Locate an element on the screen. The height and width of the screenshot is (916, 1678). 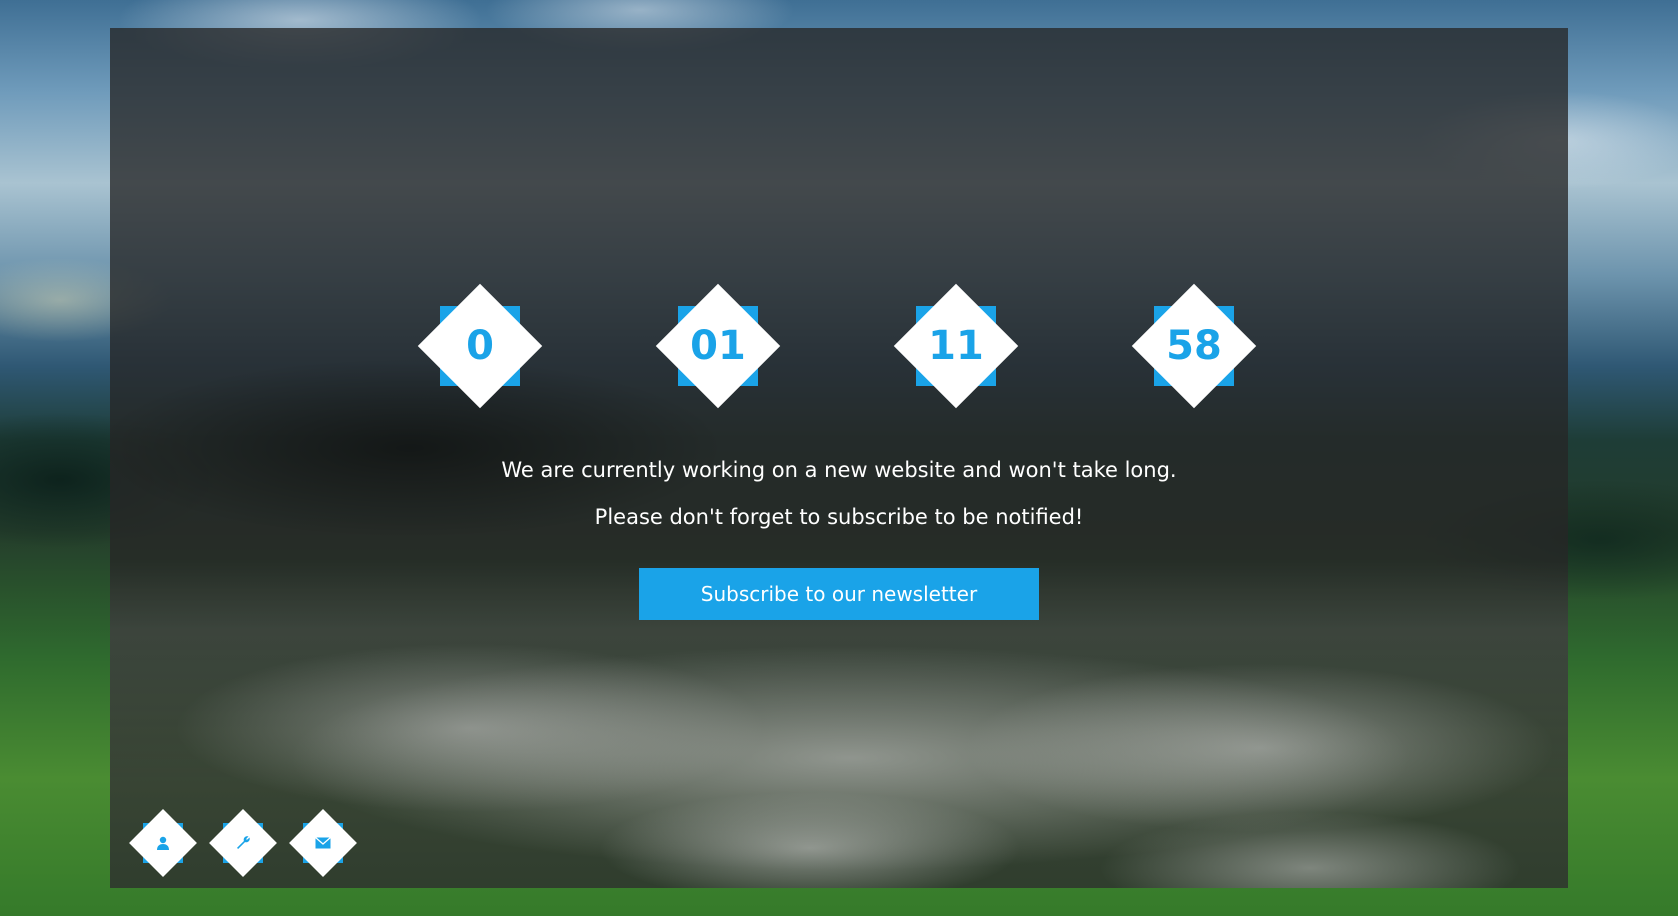
about-link is located at coordinates (163, 843).